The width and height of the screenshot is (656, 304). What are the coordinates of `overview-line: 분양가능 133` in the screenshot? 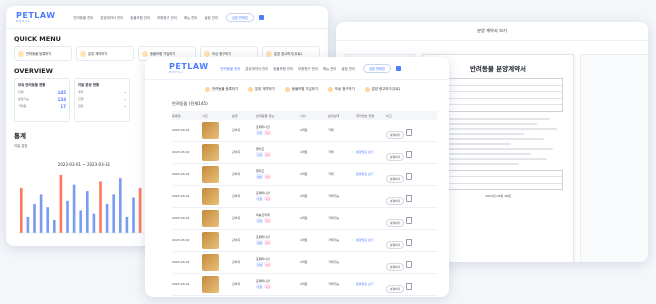 It's located at (42, 99).